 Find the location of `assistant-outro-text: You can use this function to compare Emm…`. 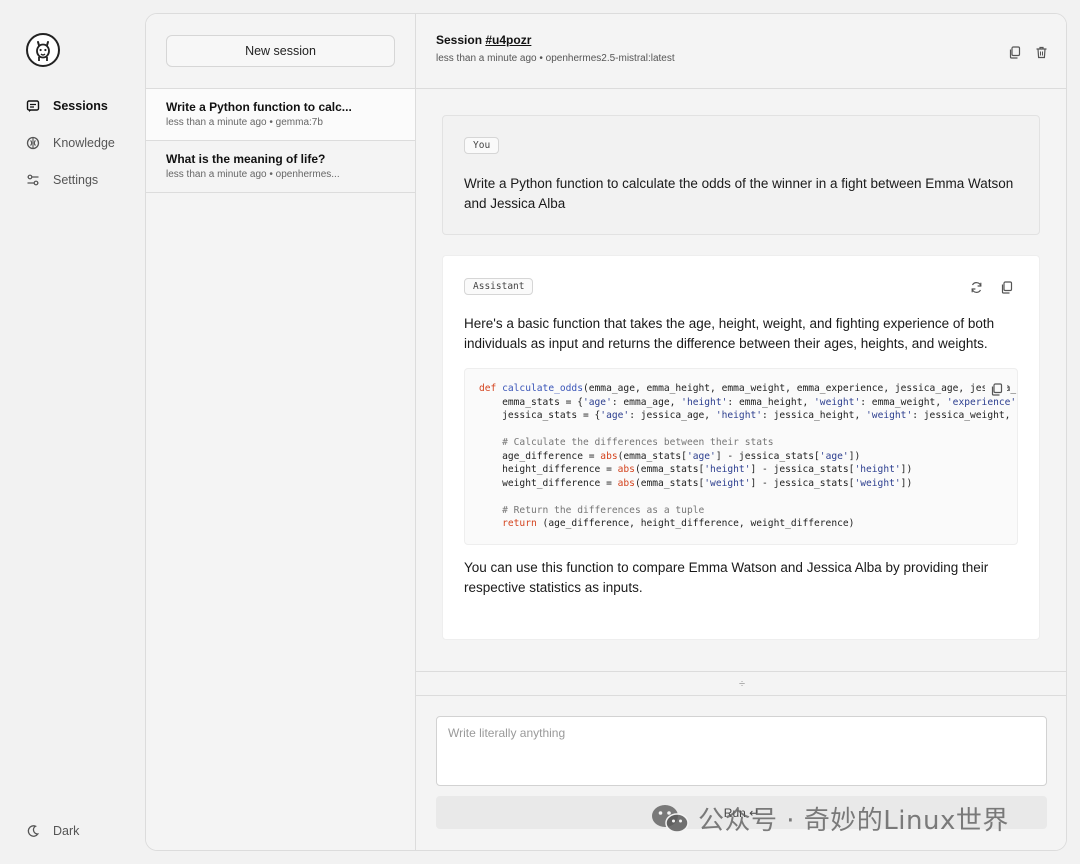

assistant-outro-text: You can use this function to compare Emm… is located at coordinates (726, 577).